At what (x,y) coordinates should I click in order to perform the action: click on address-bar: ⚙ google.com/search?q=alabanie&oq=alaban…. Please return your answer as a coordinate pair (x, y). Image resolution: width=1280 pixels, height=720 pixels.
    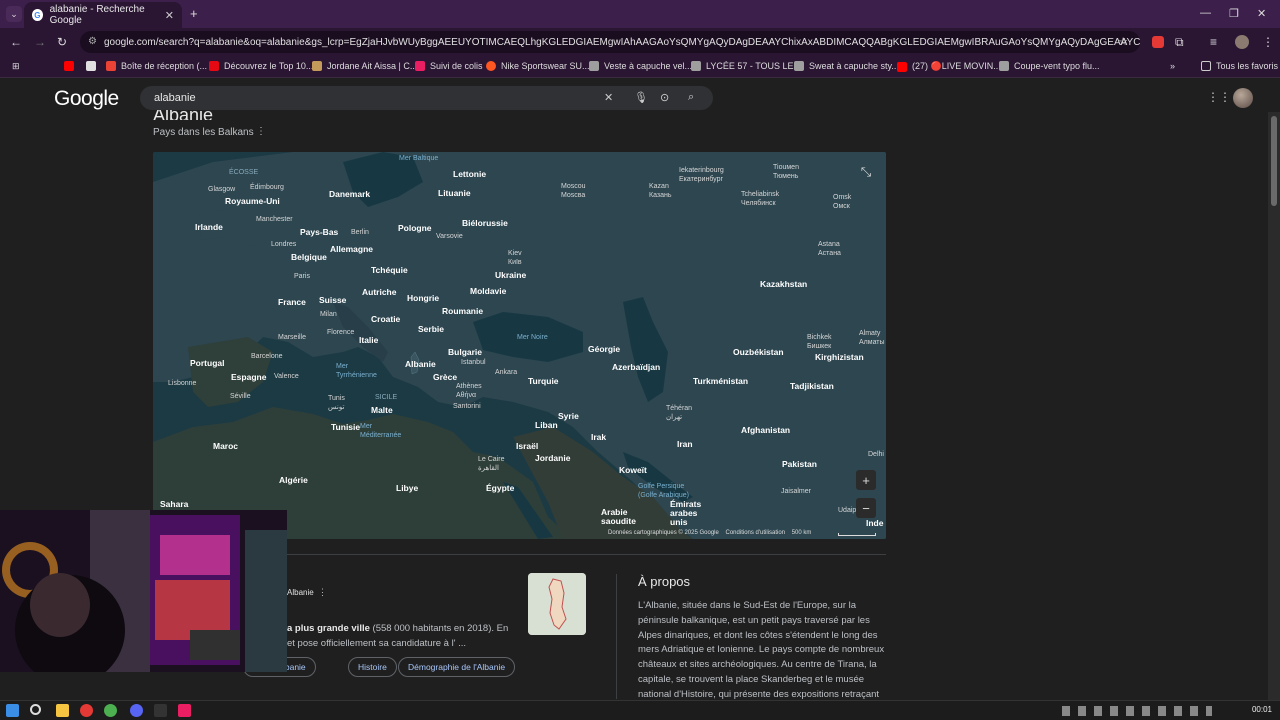
    Looking at the image, I should click on (610, 42).